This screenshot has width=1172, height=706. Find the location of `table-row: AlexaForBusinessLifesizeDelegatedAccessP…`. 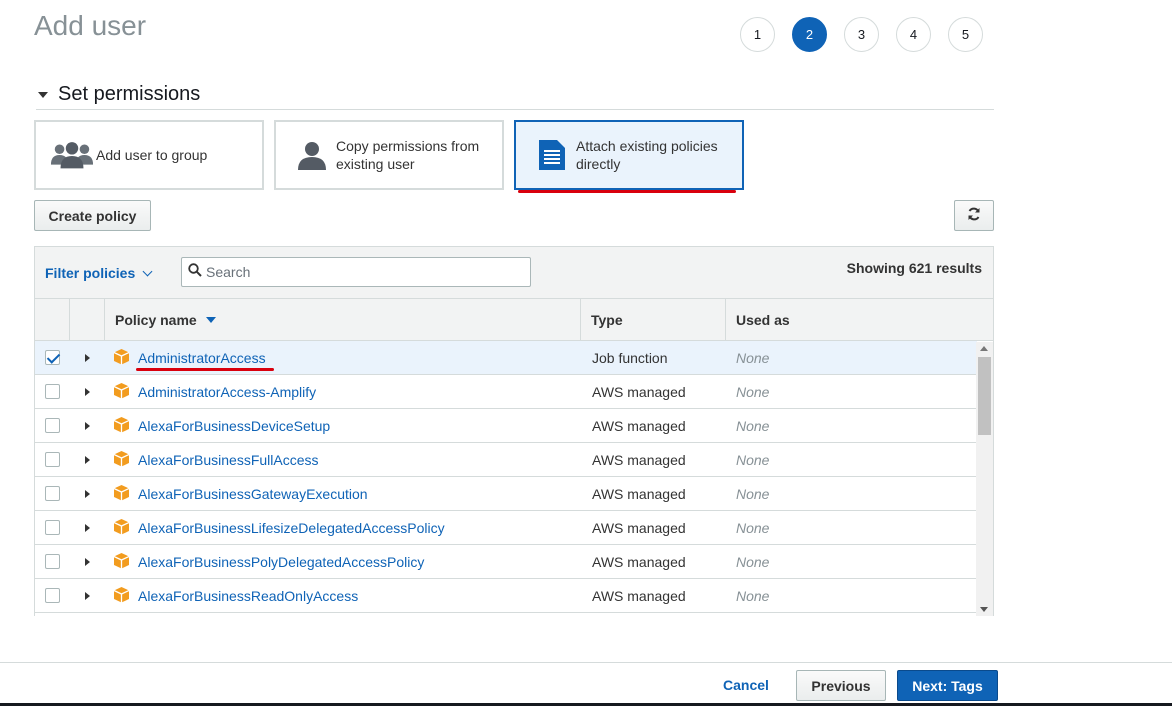

table-row: AlexaForBusinessLifesizeDelegatedAccessP… is located at coordinates (506, 528).